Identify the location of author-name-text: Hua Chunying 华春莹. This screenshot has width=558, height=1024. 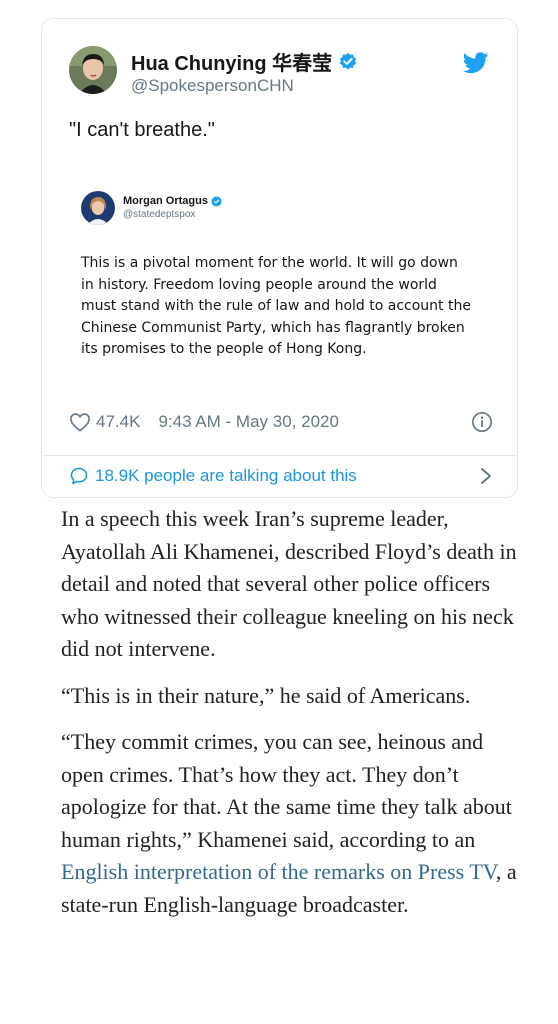
(232, 64).